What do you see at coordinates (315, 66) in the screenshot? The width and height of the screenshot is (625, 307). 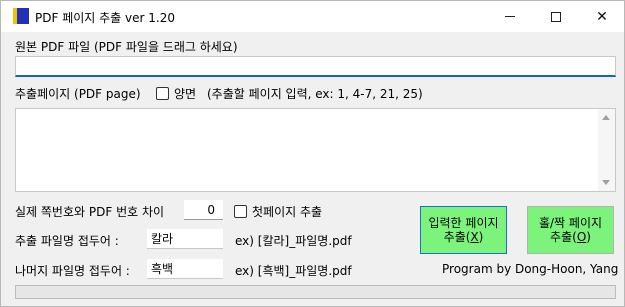 I see `source-file-input` at bounding box center [315, 66].